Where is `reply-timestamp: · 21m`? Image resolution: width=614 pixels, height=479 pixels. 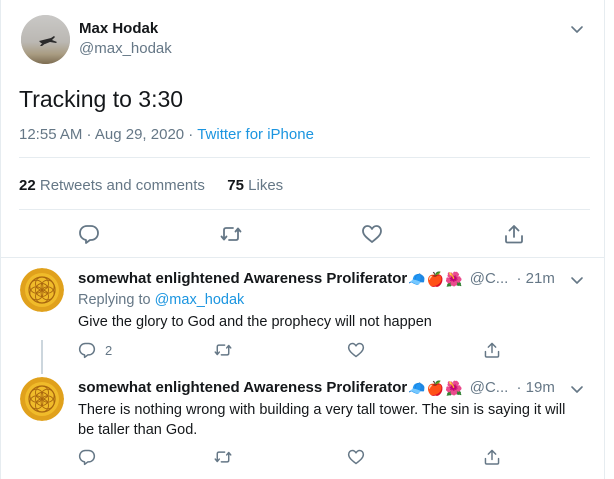
reply-timestamp: · 21m is located at coordinates (535, 278).